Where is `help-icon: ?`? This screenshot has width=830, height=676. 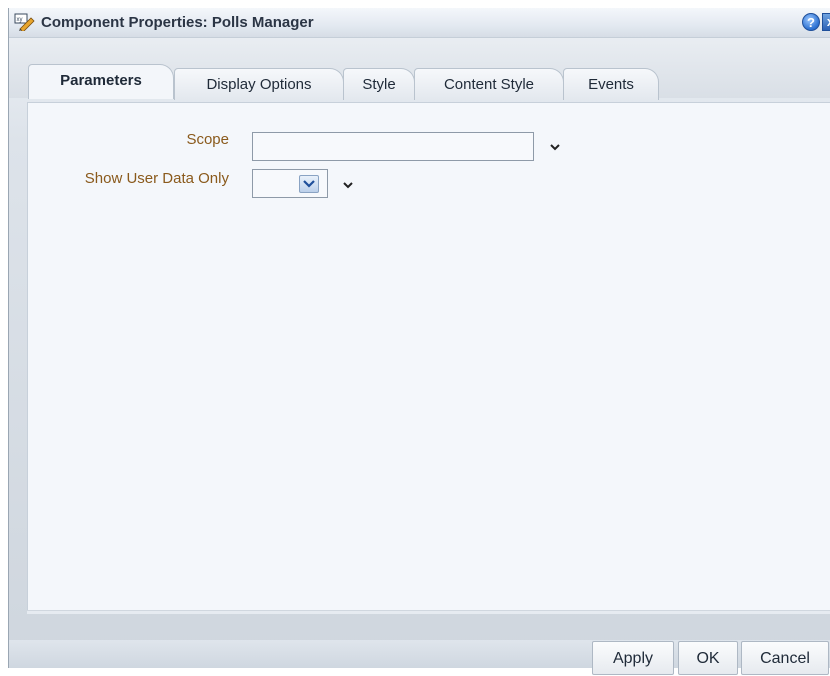
help-icon: ? is located at coordinates (811, 22).